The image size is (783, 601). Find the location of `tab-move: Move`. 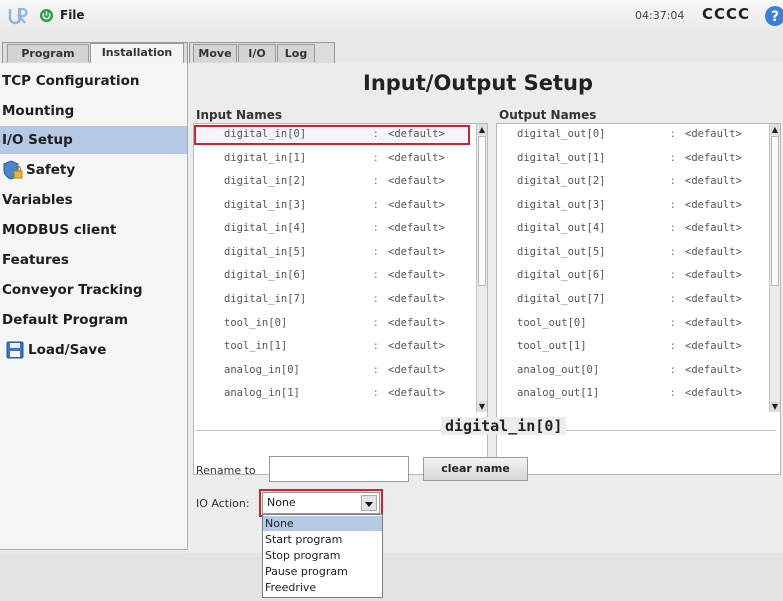

tab-move: Move is located at coordinates (215, 53).